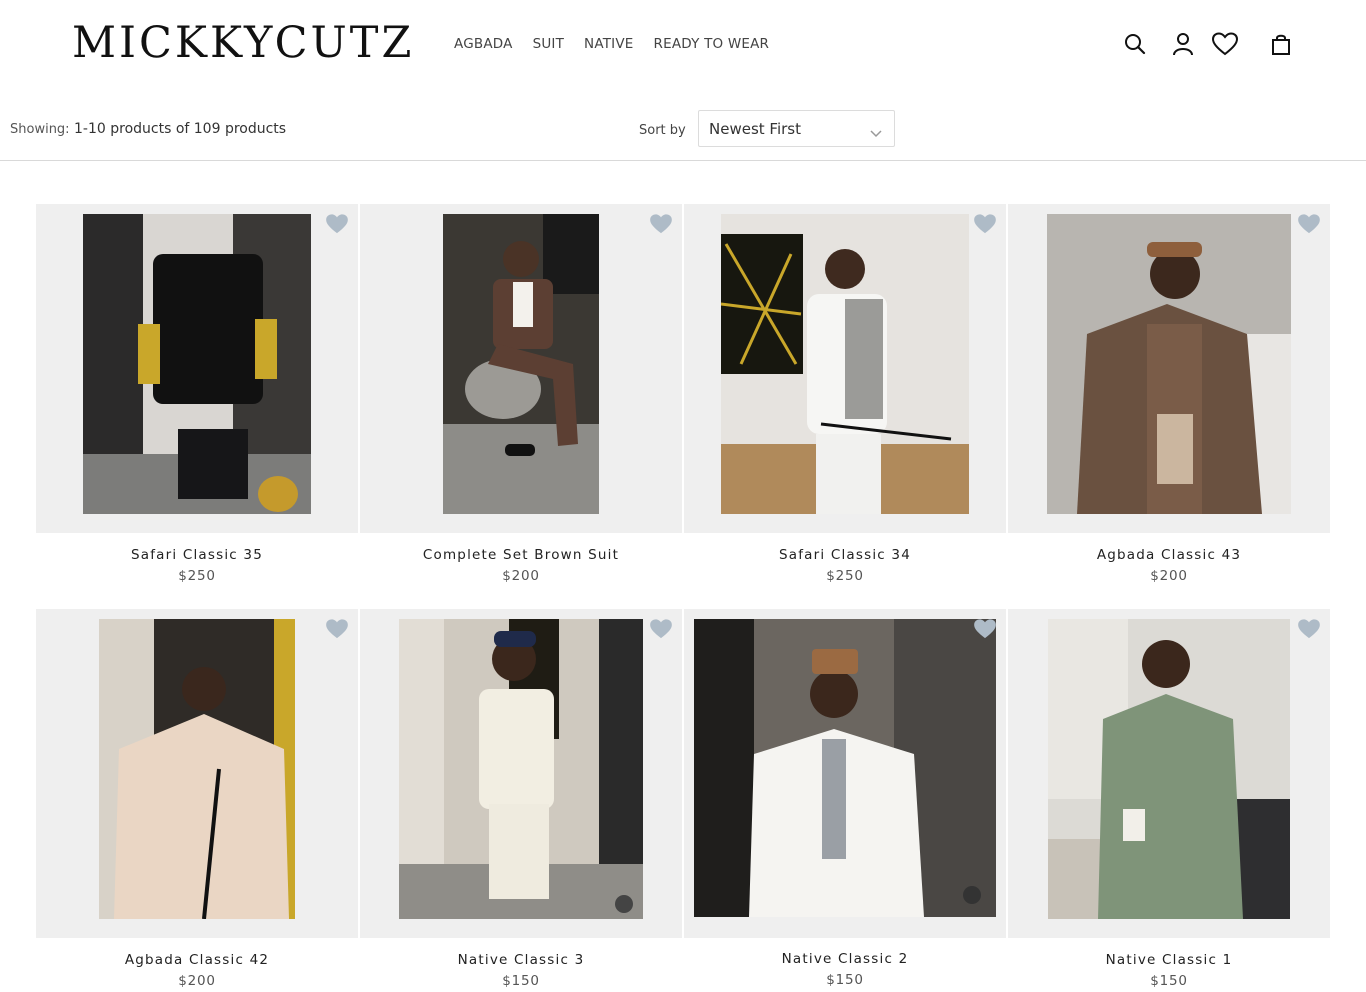  I want to click on shopping-bag-icon, so click(1281, 44).